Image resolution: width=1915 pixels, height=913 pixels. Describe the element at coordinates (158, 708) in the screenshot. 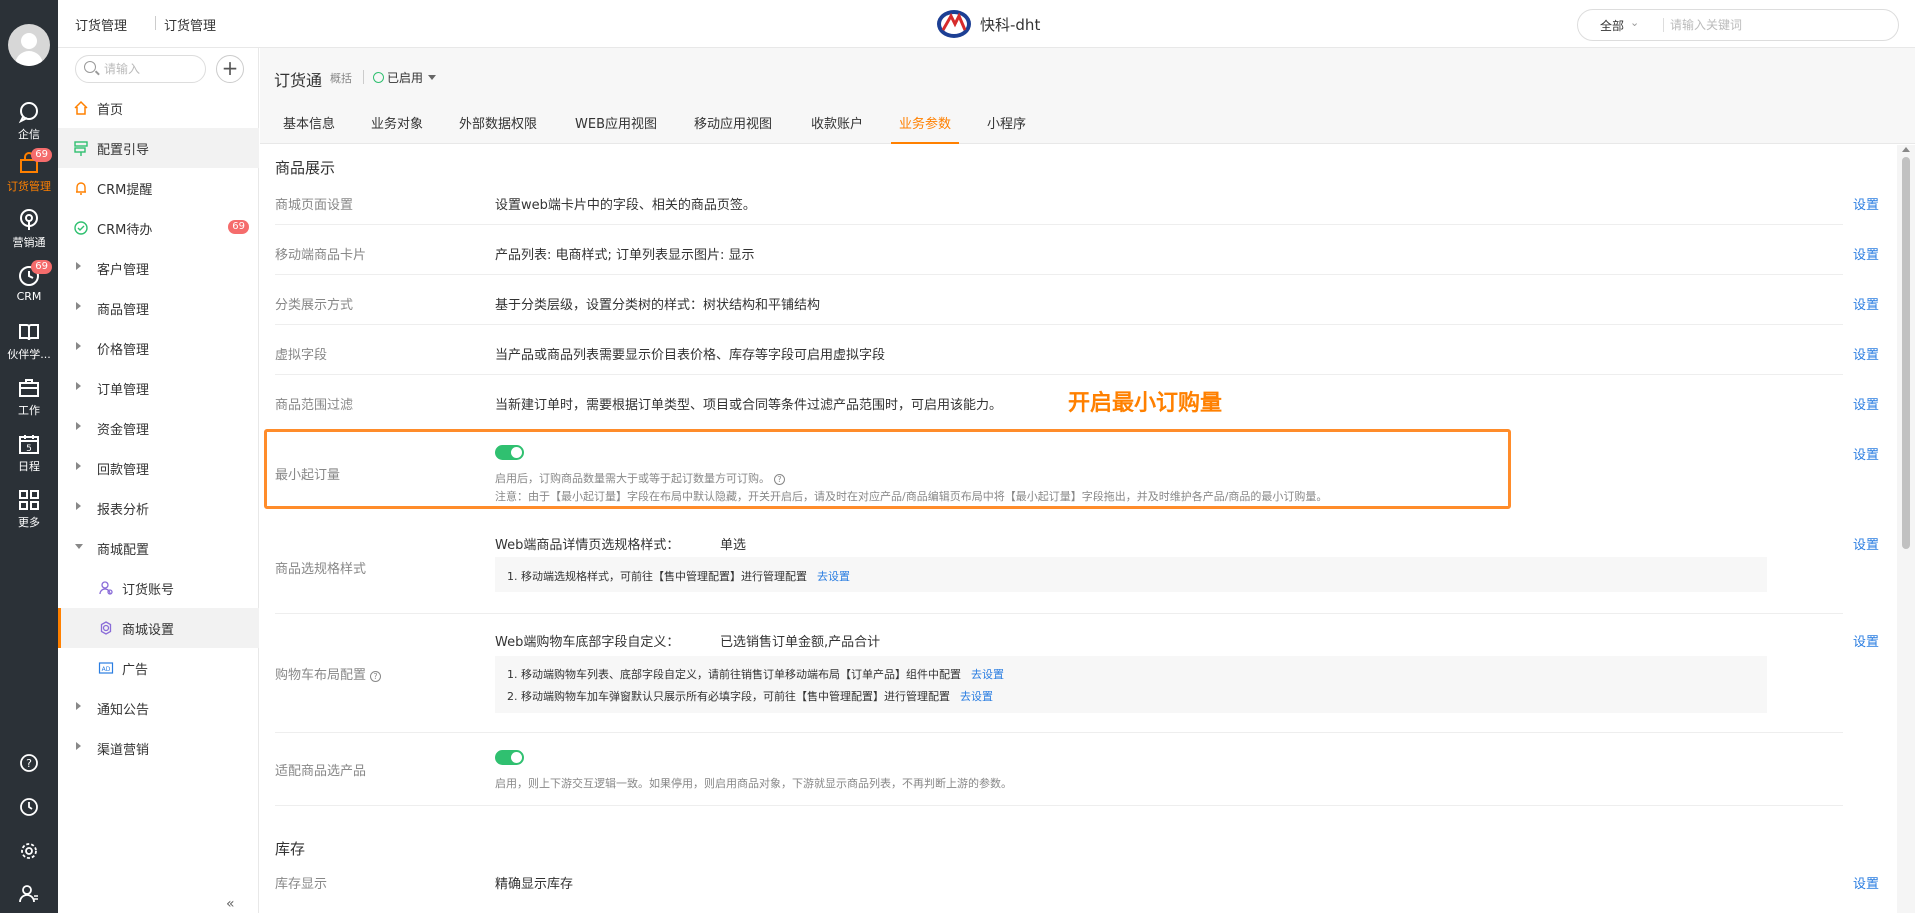

I see `sidebar-item-announcement: 通知公告` at that location.